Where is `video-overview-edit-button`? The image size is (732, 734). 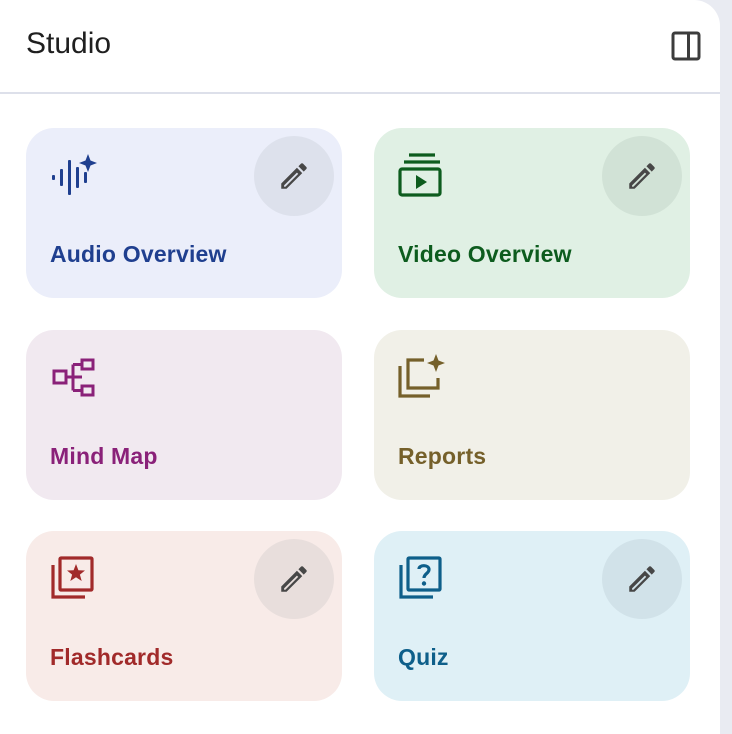
video-overview-edit-button is located at coordinates (642, 176).